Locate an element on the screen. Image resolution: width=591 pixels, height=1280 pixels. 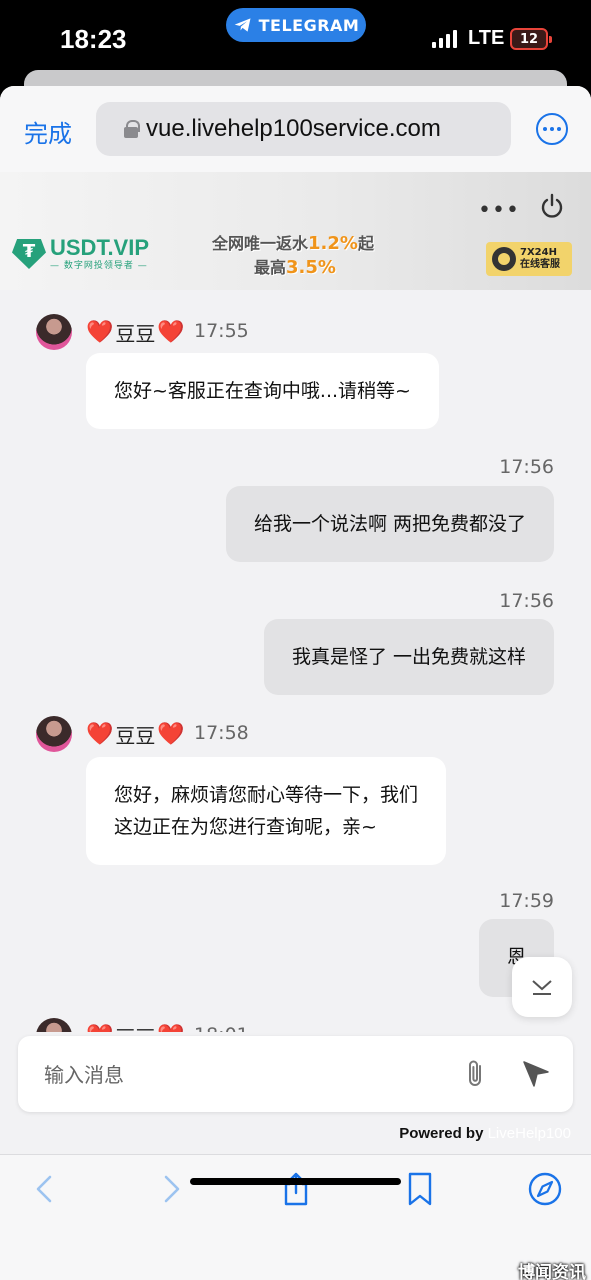
logo-text: USDT.VIP is located at coordinates (100, 247).